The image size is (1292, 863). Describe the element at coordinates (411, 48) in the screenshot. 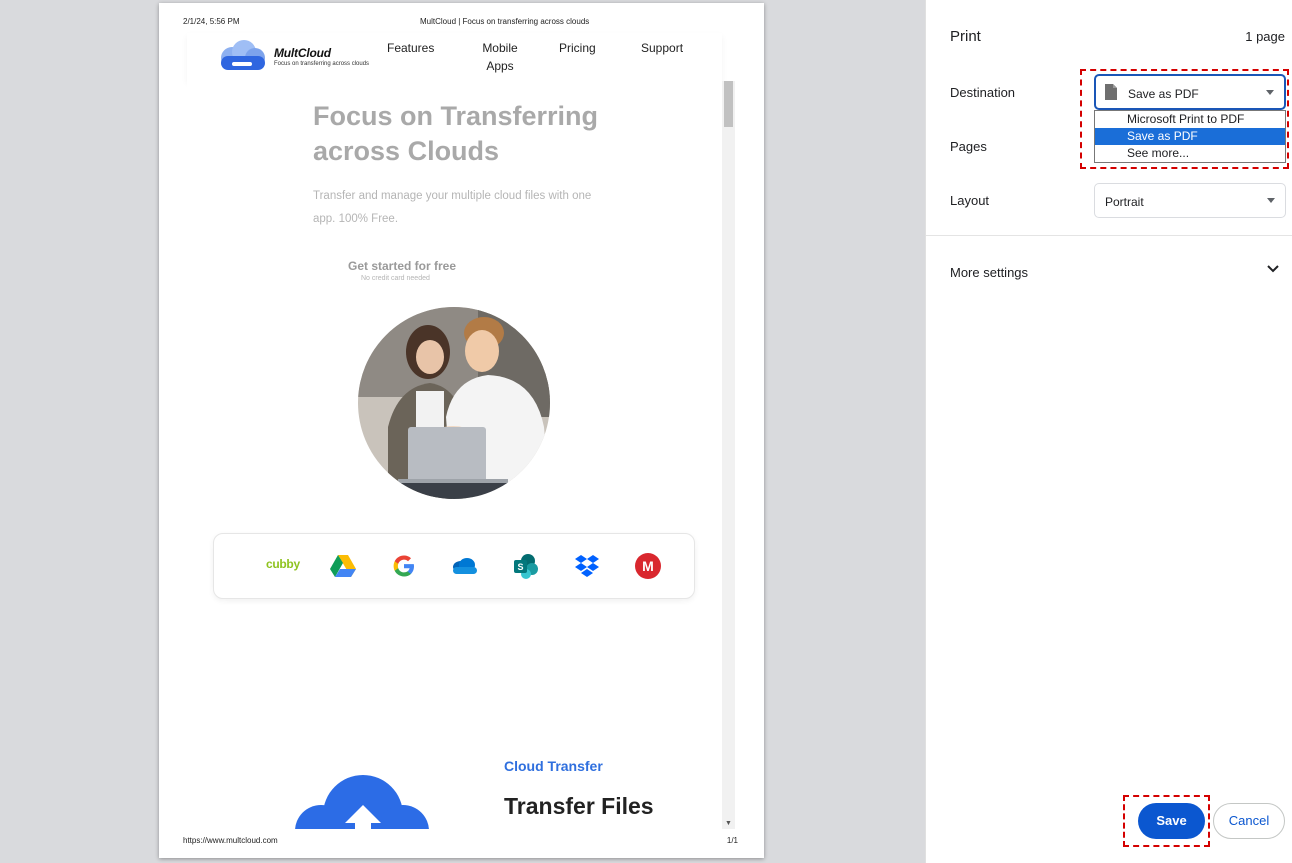

I see `nav-features: Features` at that location.